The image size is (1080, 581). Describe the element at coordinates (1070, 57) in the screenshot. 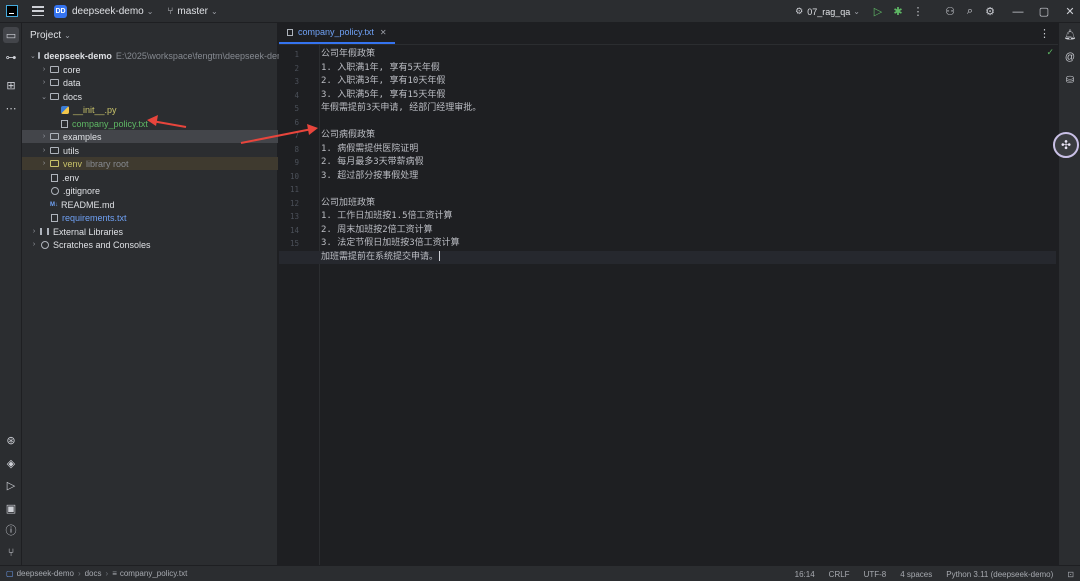

I see `ai-assistant-icon: @` at that location.